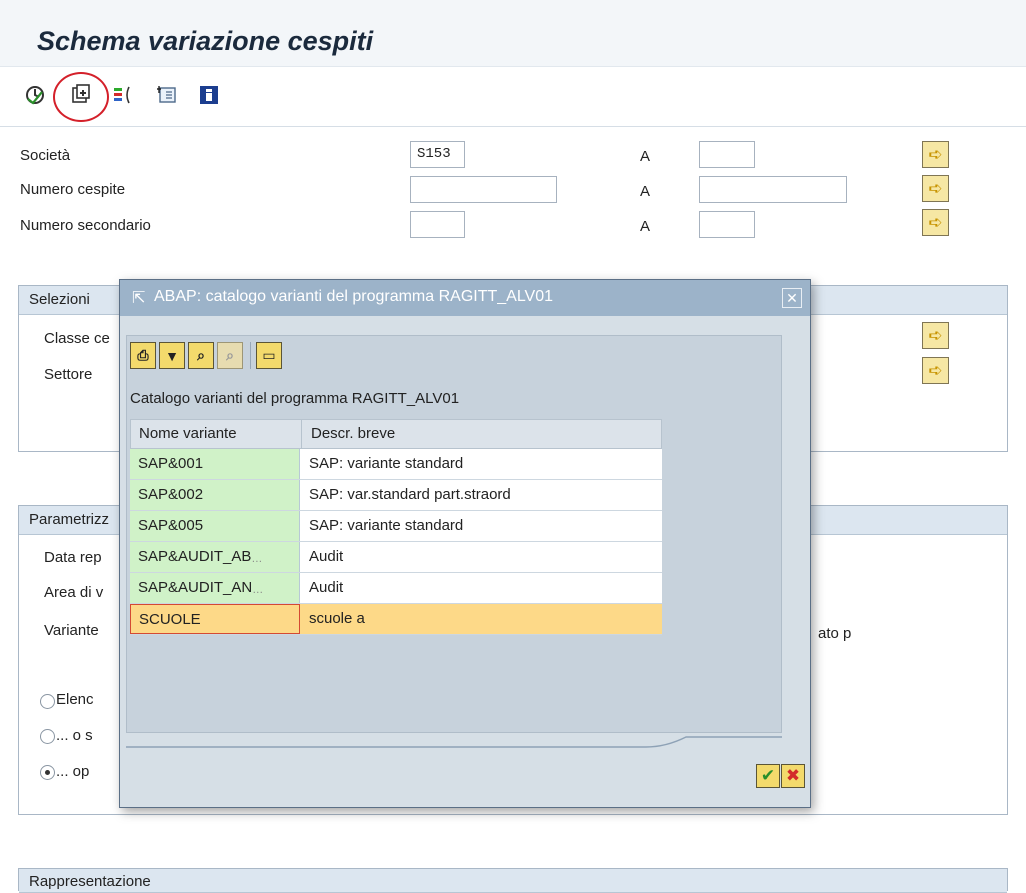  Describe the element at coordinates (483, 189) in the screenshot. I see `numero-cespite-from-input` at that location.